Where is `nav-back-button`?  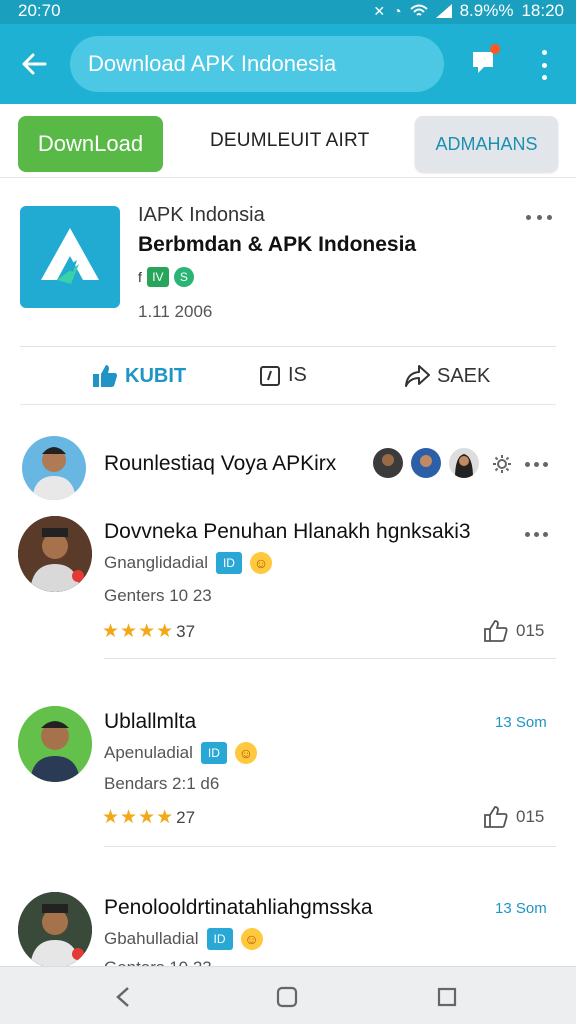
nav-back-button is located at coordinates (123, 997).